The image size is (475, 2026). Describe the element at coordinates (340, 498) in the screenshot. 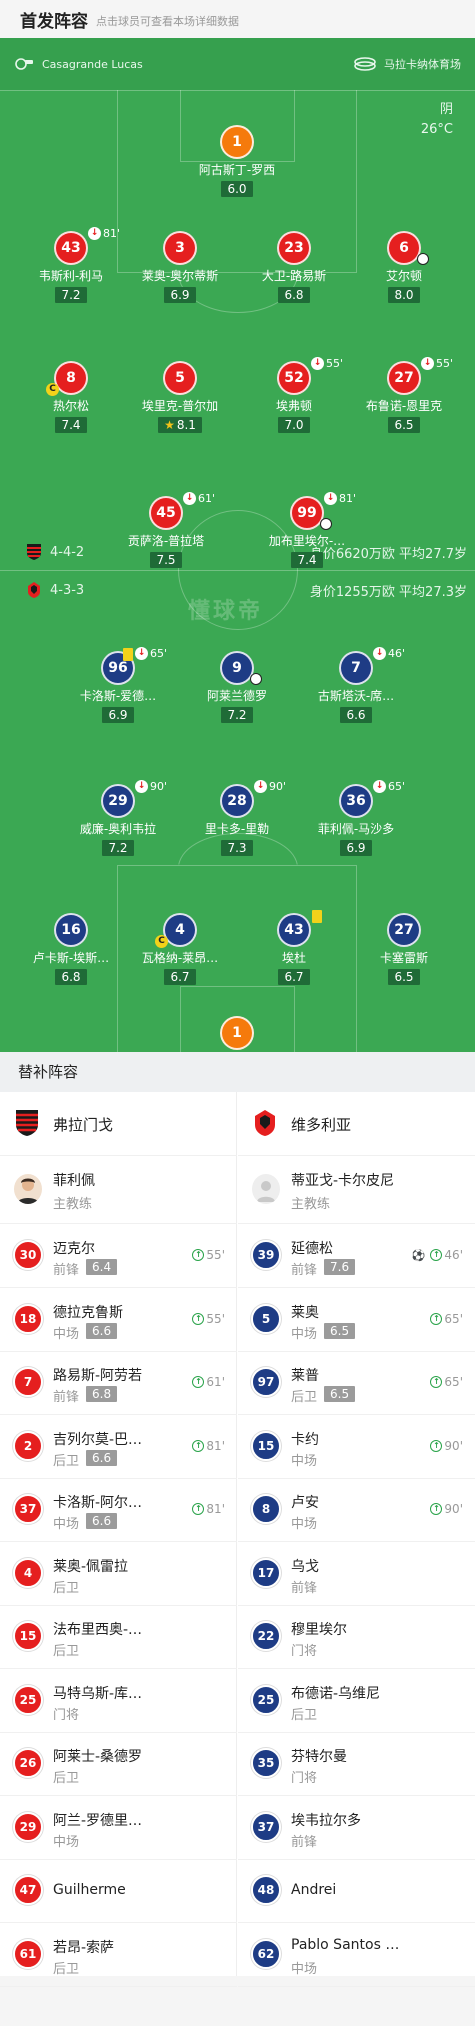

I see `substitution-badge: ↓ 81'` at that location.